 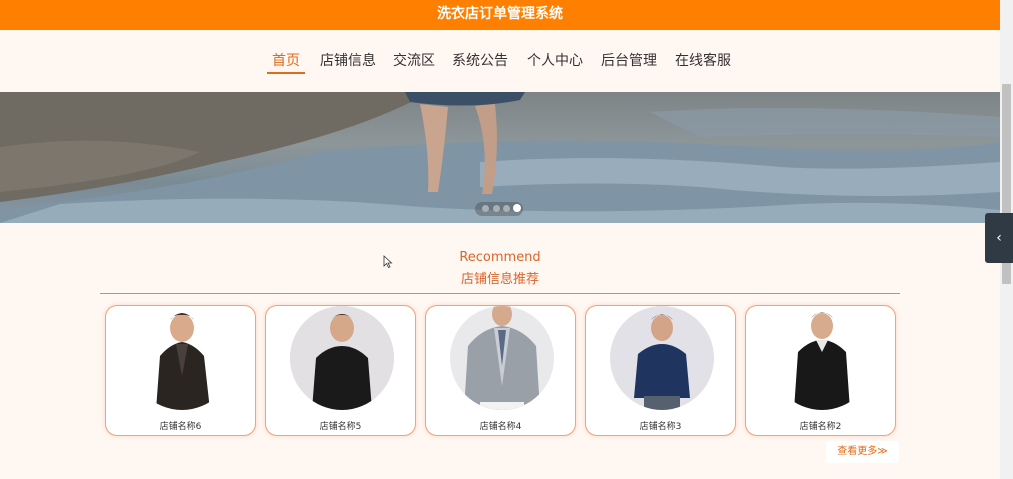 I want to click on side-panel-toggle: ‹, so click(x=999, y=238).